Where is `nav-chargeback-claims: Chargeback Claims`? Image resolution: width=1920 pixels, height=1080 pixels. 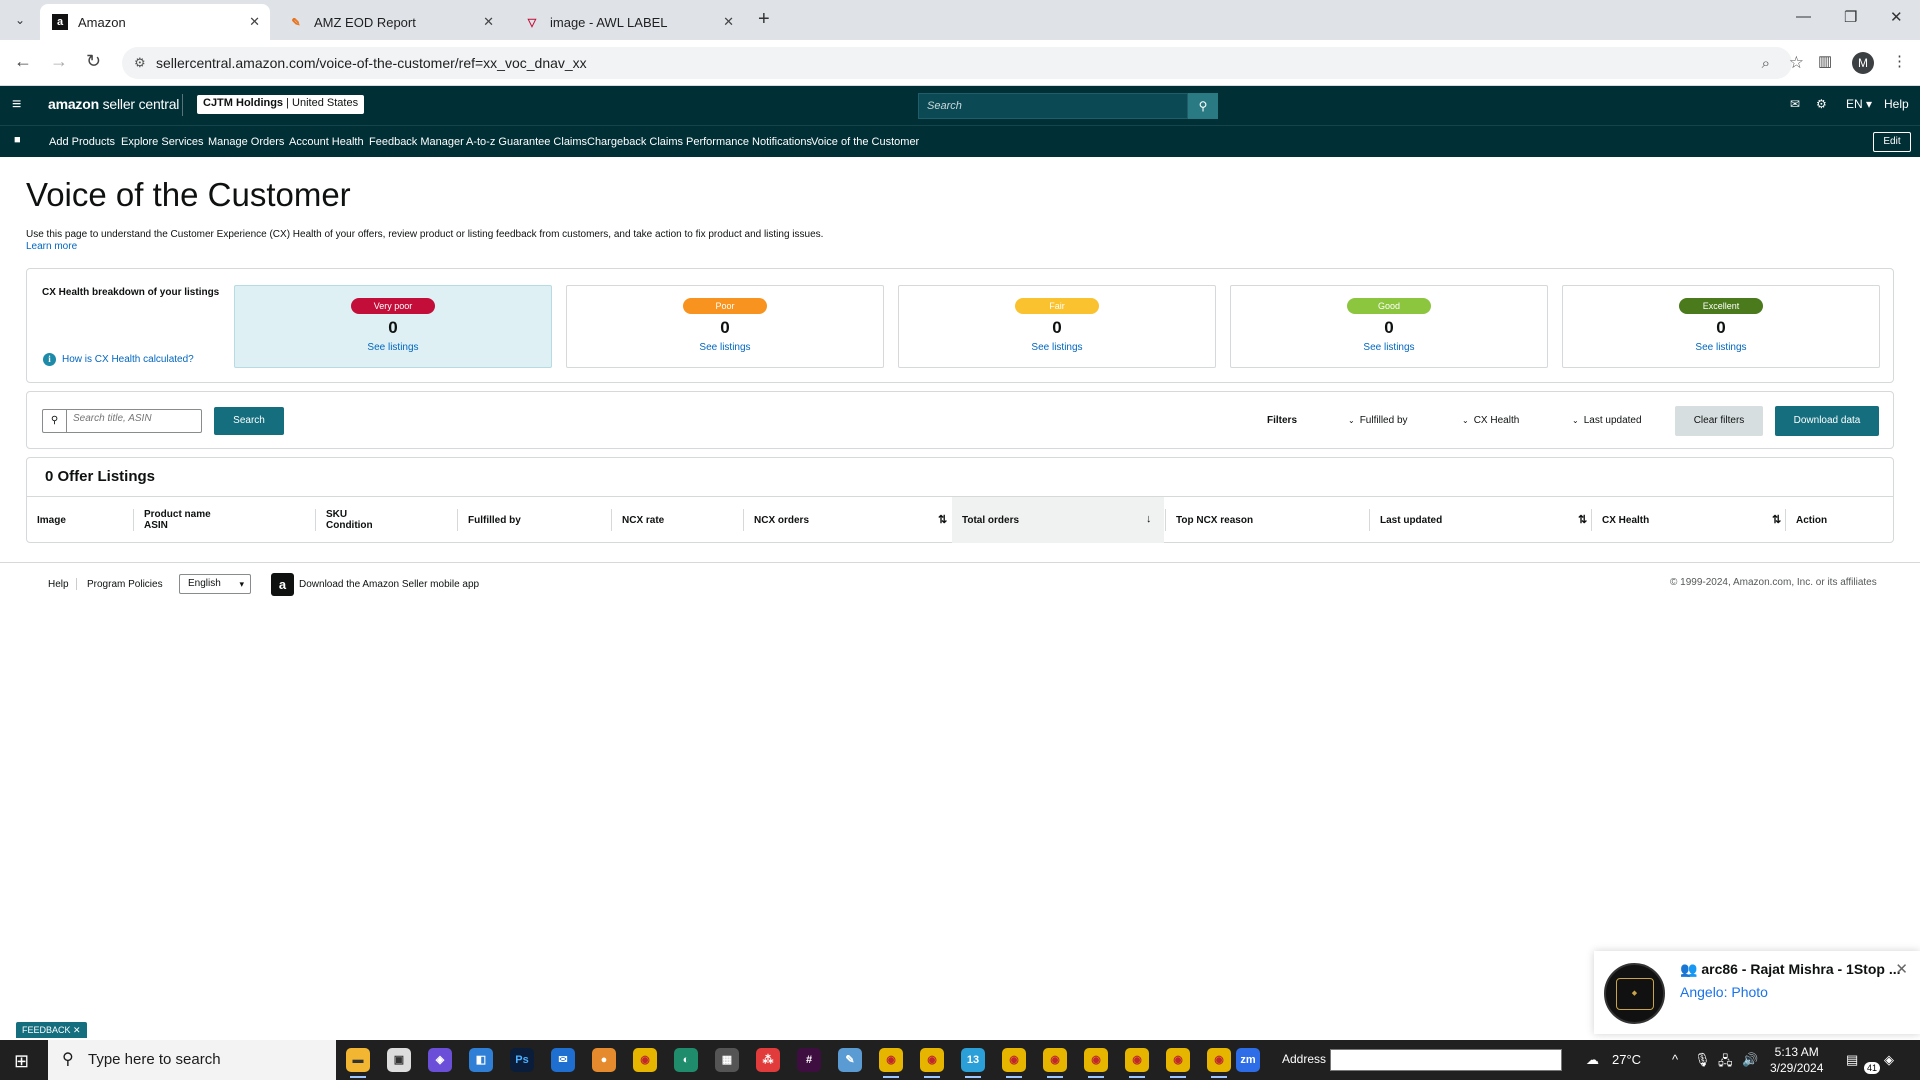
nav-chargeback-claims: Chargeback Claims is located at coordinates (635, 142).